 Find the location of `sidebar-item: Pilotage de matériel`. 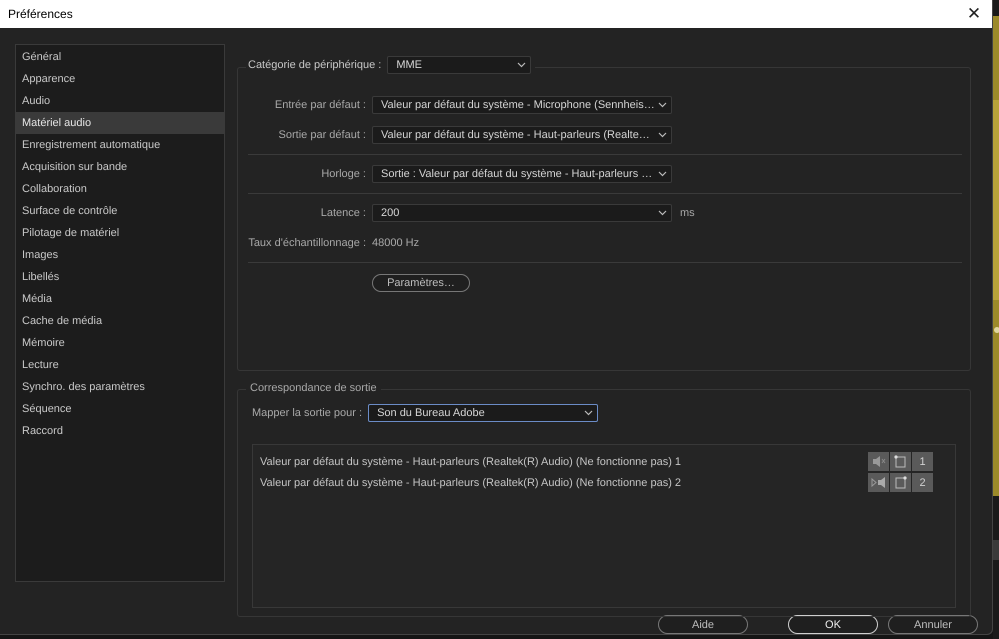

sidebar-item: Pilotage de matériel is located at coordinates (120, 233).